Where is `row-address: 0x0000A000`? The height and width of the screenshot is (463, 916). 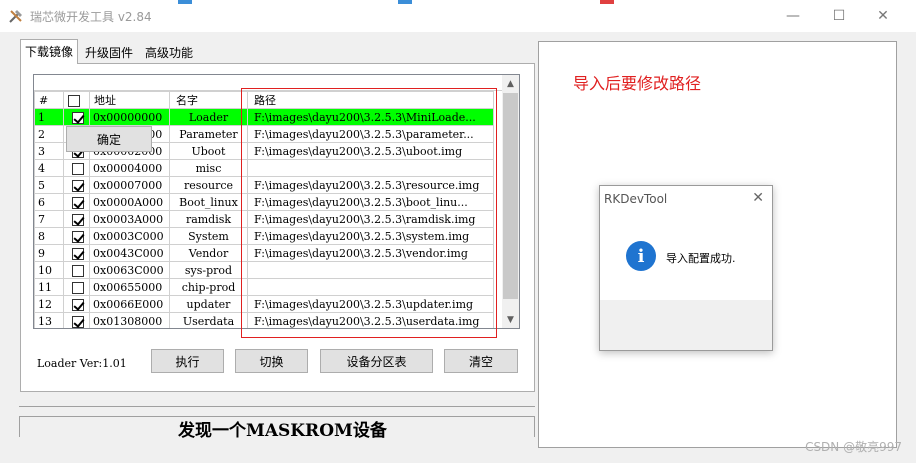
row-address: 0x0000A000 is located at coordinates (129, 202).